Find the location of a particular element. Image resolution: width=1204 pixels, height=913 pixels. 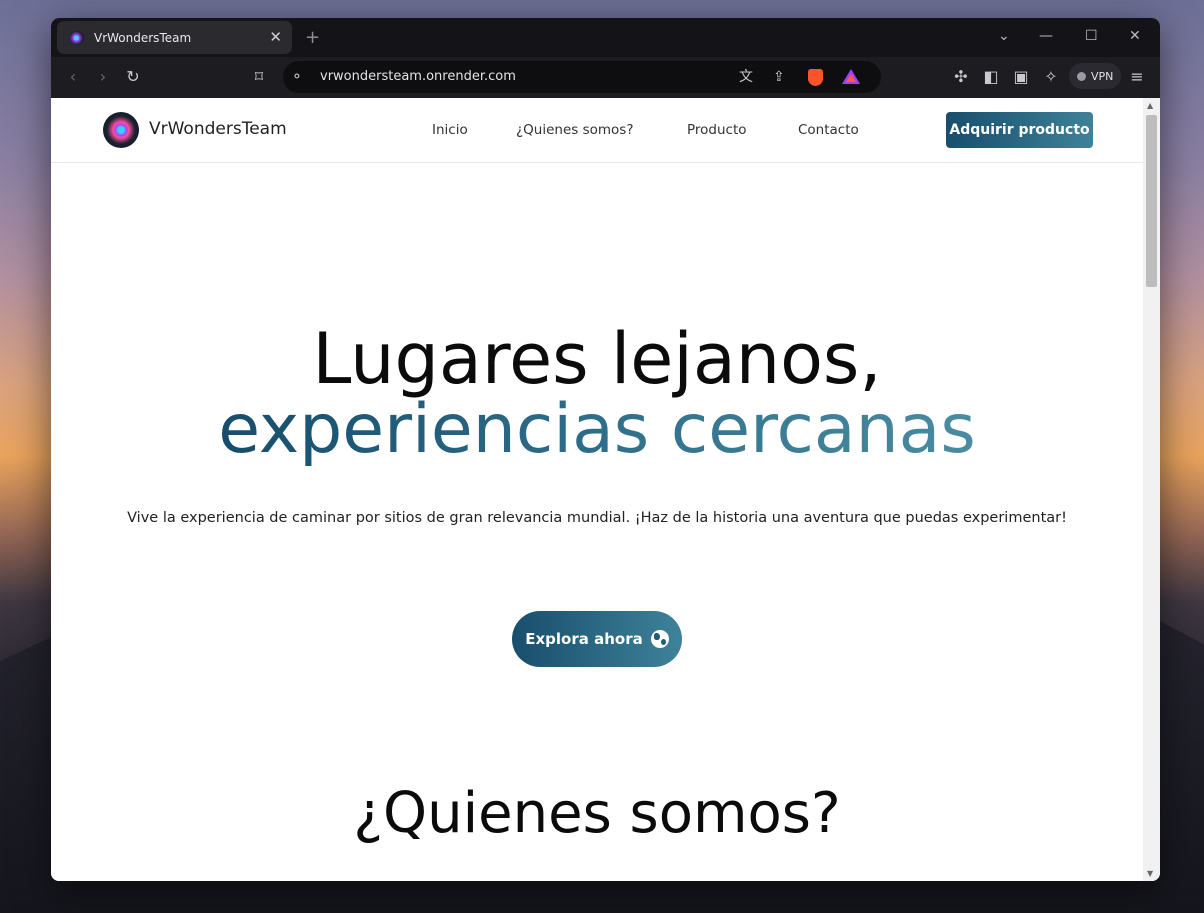

hero-title-gradient-text: experiencias cercanas is located at coordinates (597, 429).